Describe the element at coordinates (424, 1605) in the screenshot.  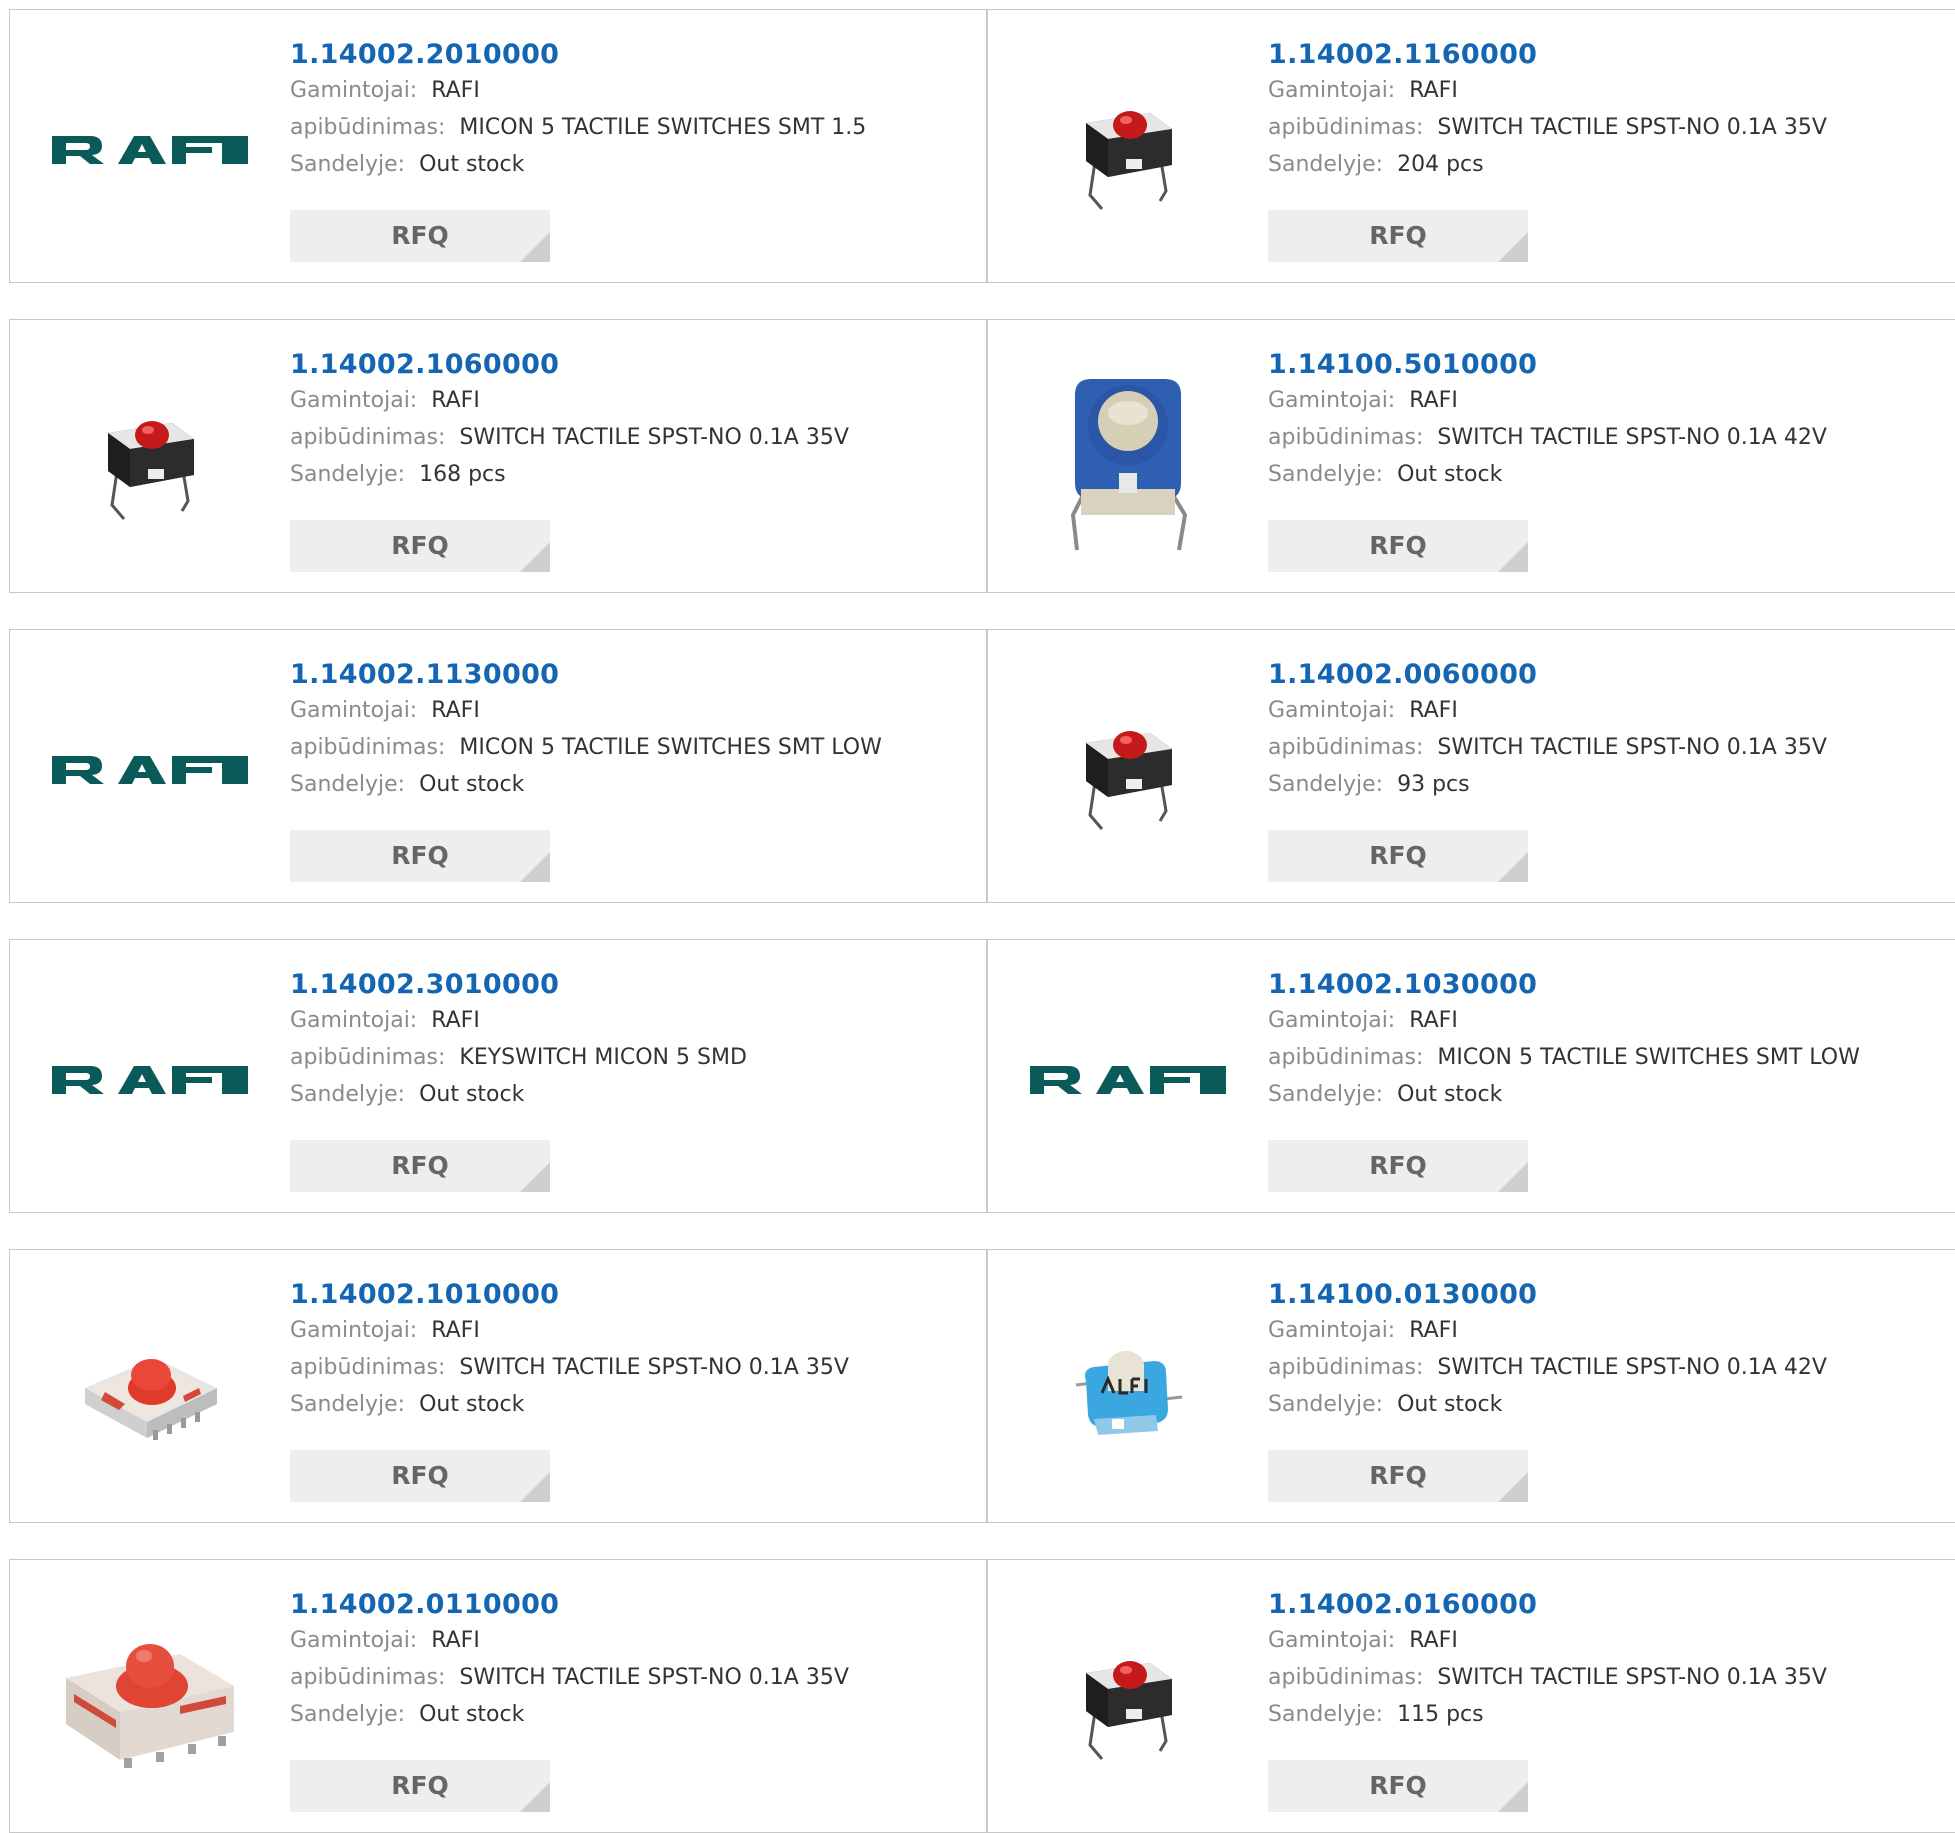
I see `part-number-link: 1.14002.0110000` at that location.